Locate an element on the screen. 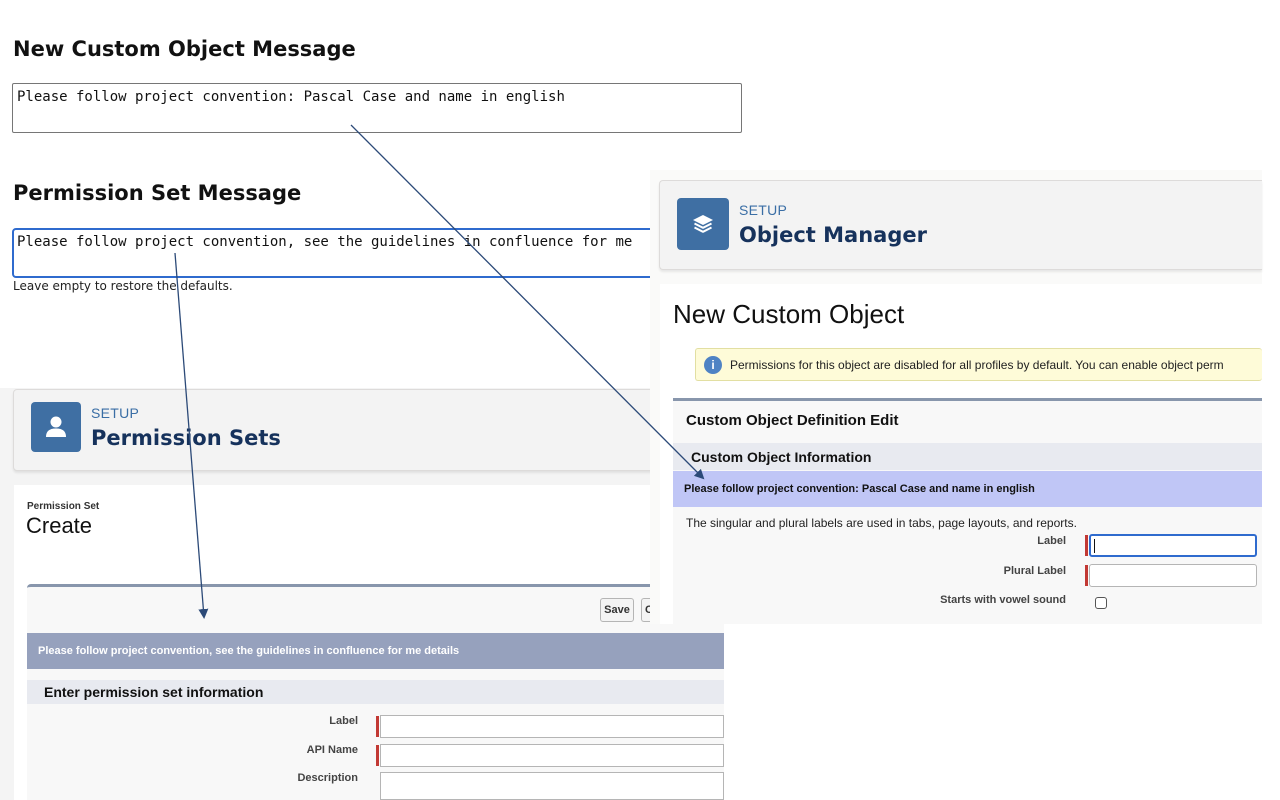 The image size is (1280, 800). ps-description-input is located at coordinates (552, 786).